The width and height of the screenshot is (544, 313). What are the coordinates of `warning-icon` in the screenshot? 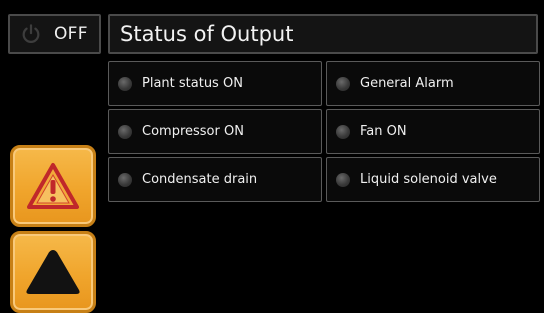 It's located at (53, 186).